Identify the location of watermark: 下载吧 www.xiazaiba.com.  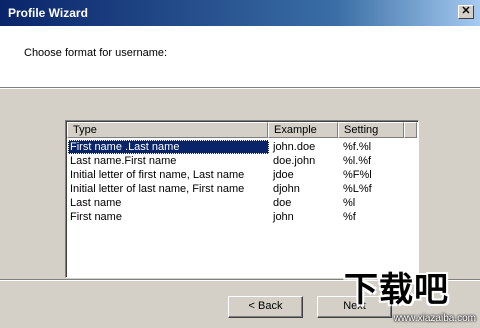
(410, 297).